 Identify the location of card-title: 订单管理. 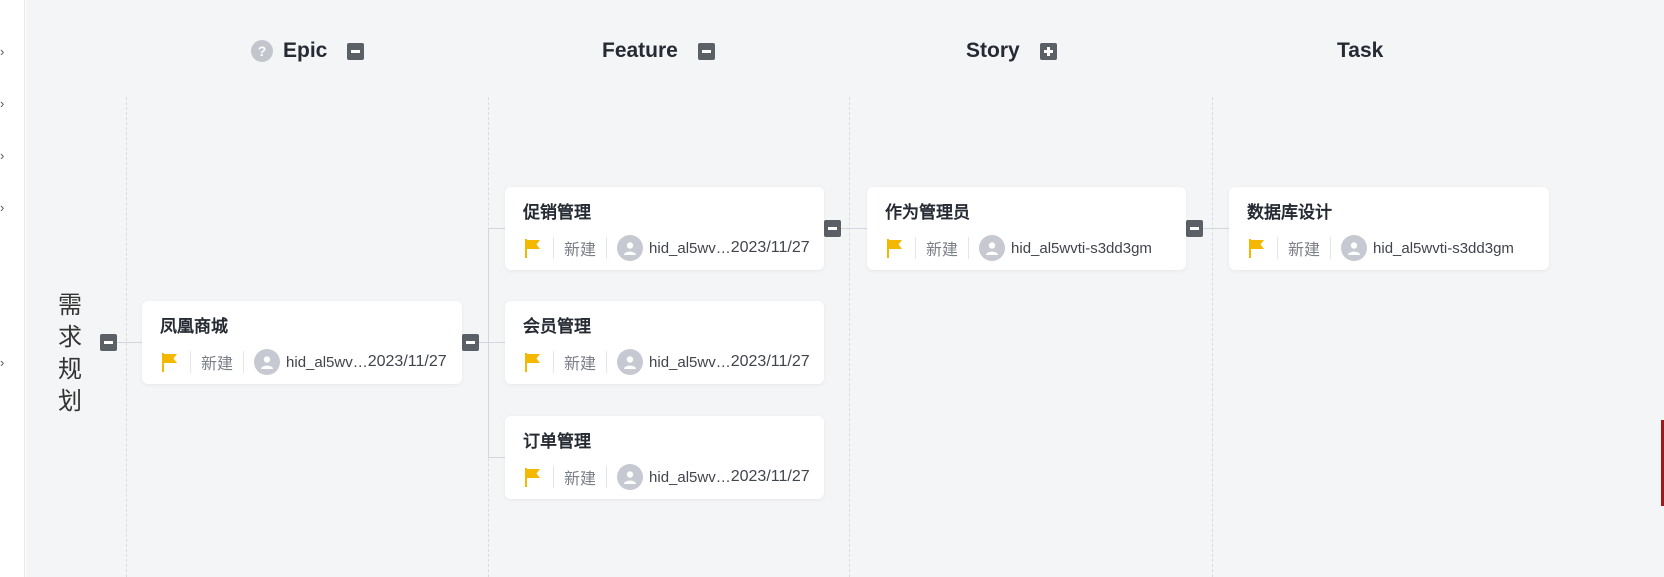
(557, 441).